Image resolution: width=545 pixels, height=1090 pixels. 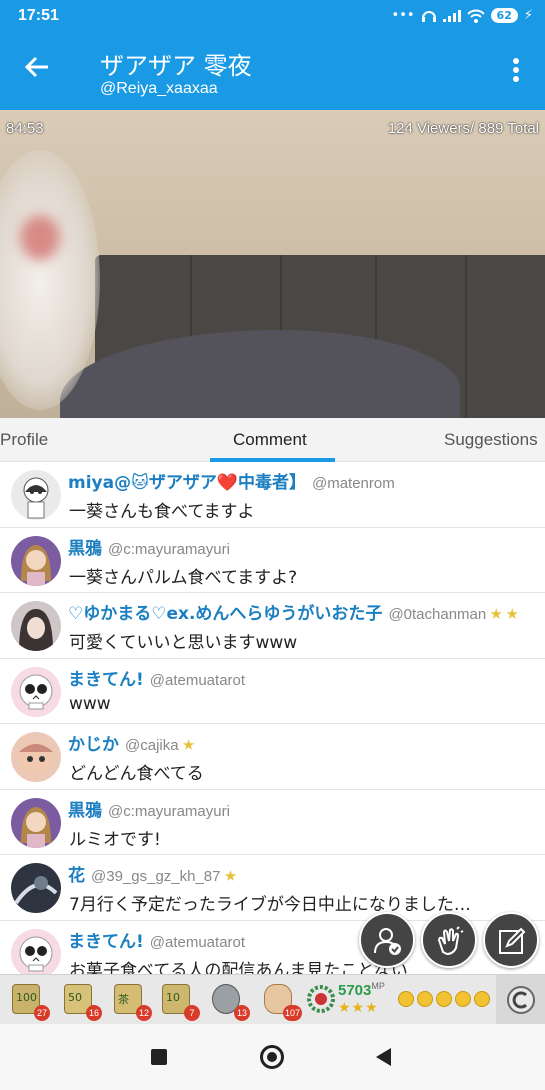 I want to click on comment-text: どんどん食べてる, so click(x=136, y=774).